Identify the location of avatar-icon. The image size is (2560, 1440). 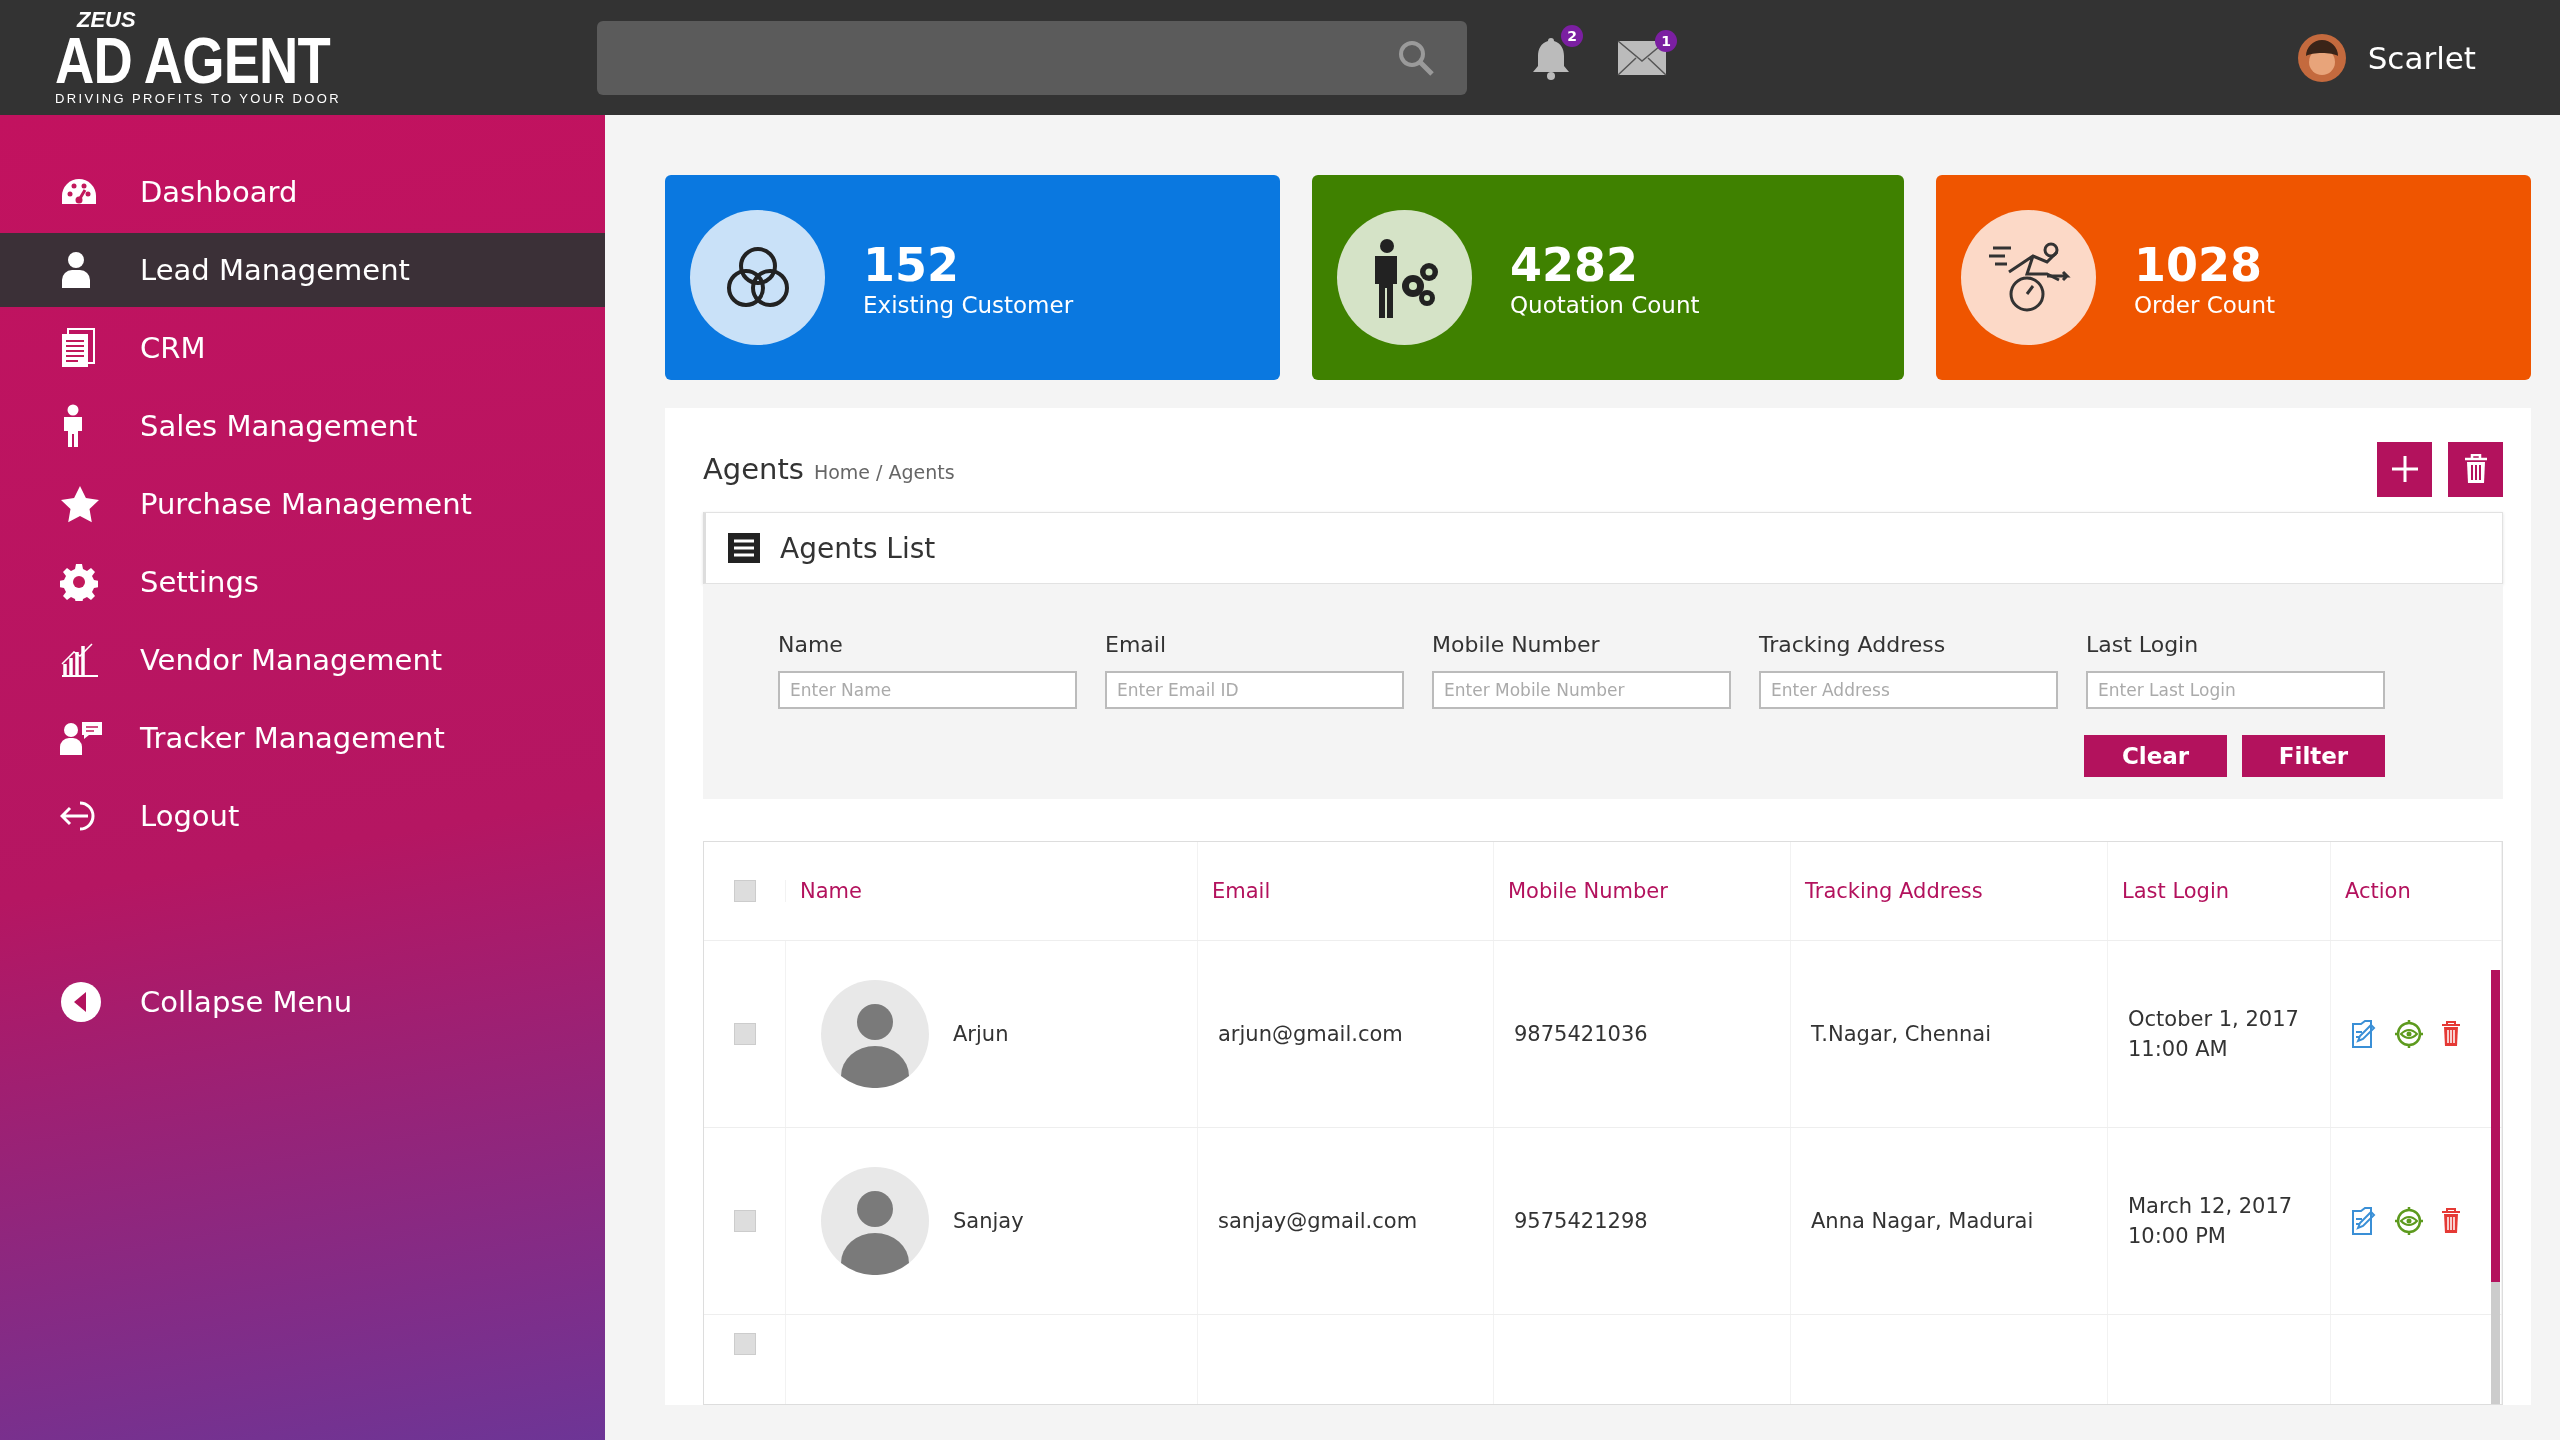
(2321, 57).